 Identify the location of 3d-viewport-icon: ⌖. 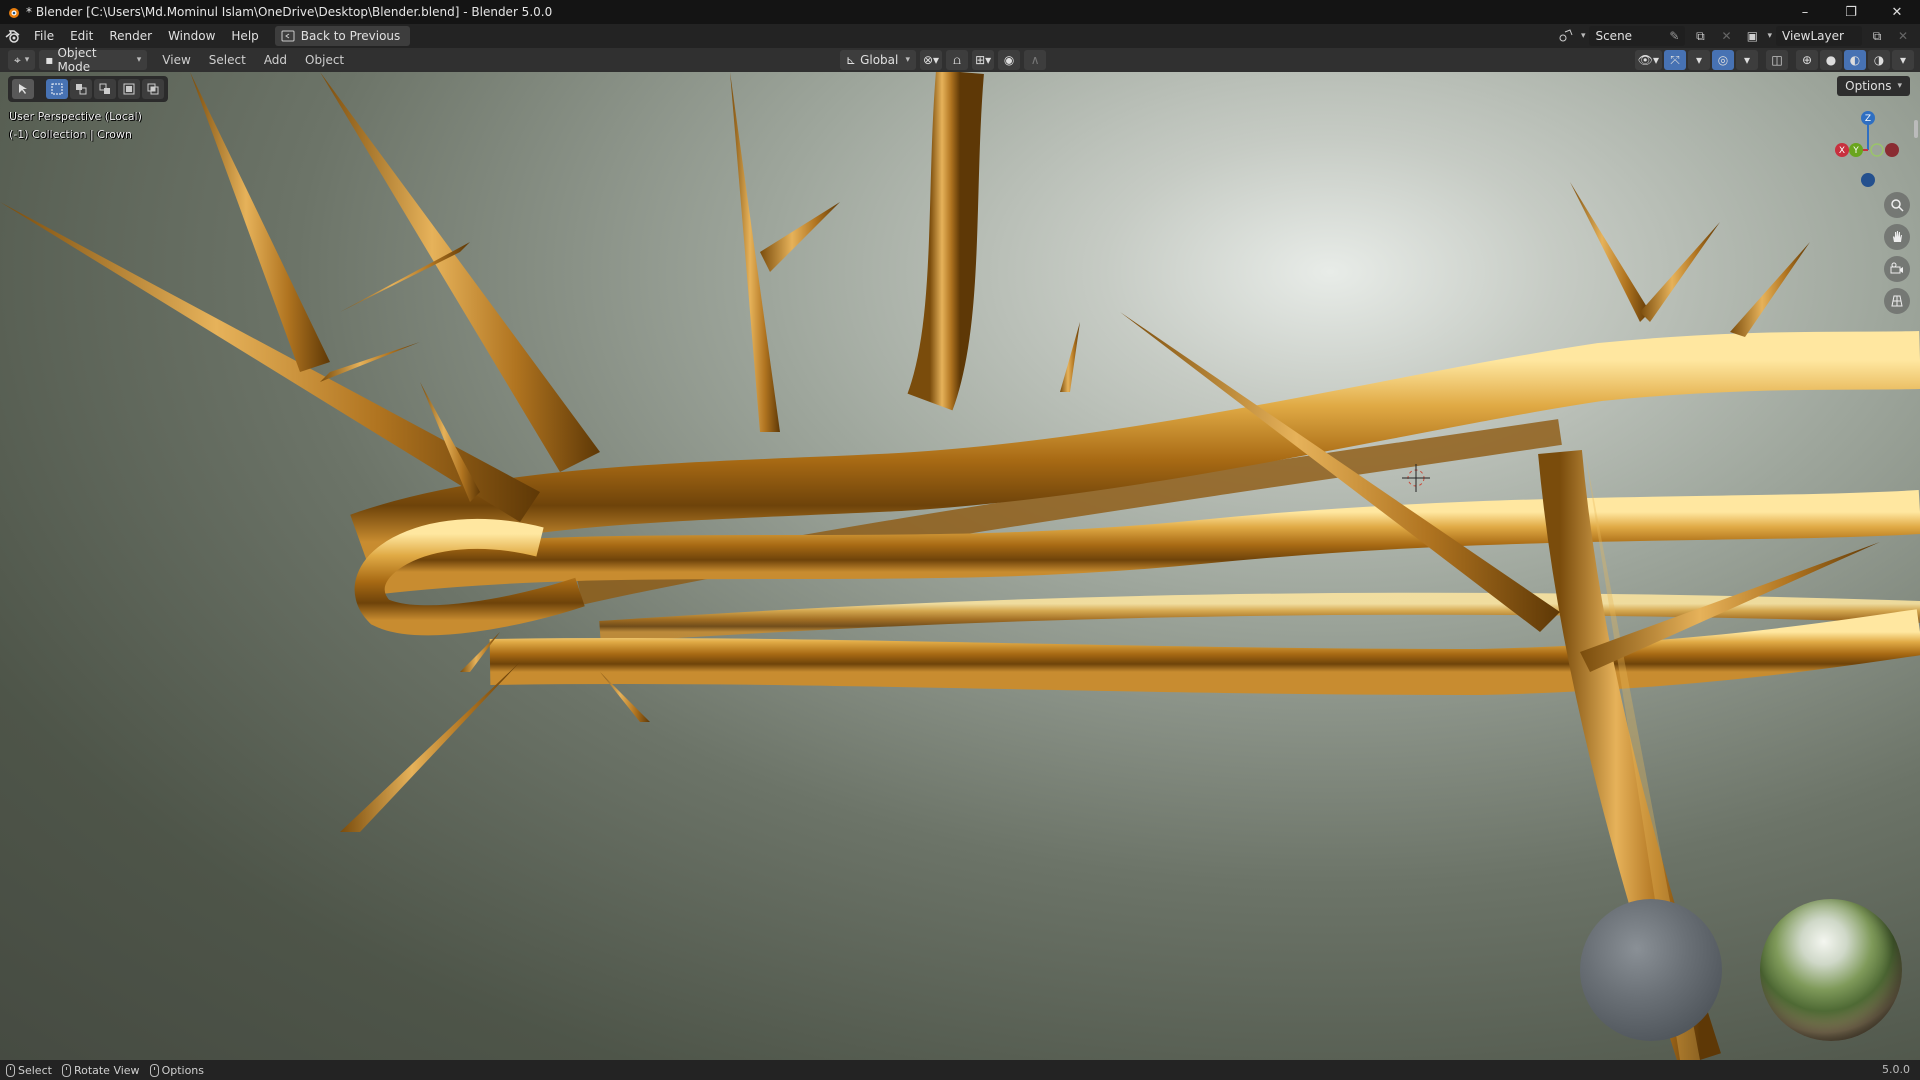
(17, 59).